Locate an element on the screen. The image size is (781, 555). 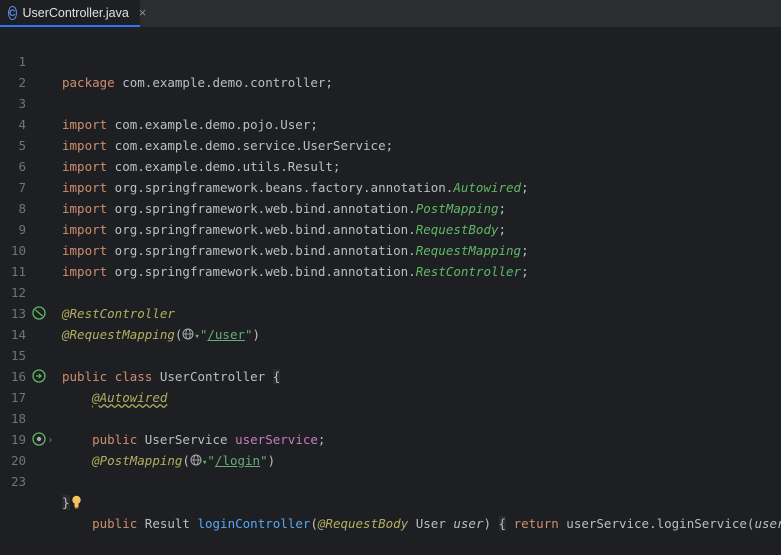
navigate-to-bean-icon is located at coordinates (39, 376).